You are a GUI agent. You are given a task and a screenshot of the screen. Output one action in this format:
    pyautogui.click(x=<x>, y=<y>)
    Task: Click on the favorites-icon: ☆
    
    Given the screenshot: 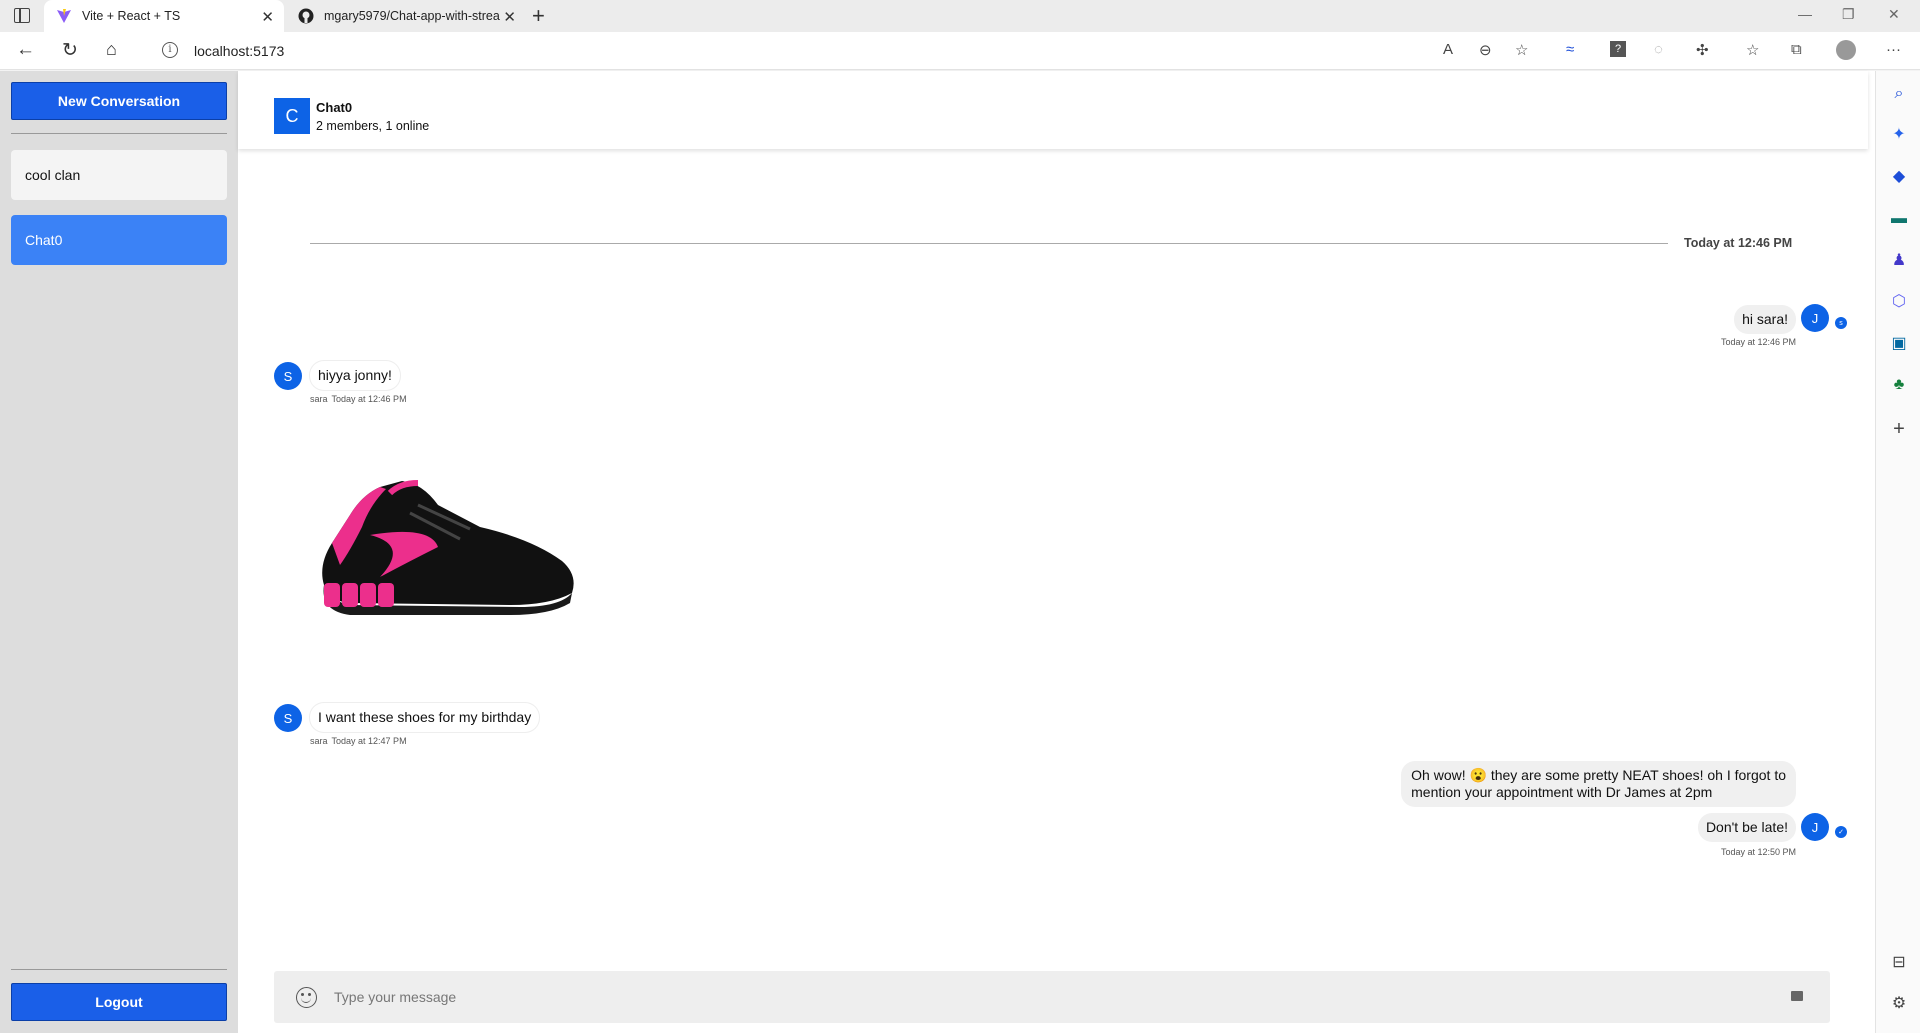 What is the action you would take?
    pyautogui.click(x=1752, y=50)
    